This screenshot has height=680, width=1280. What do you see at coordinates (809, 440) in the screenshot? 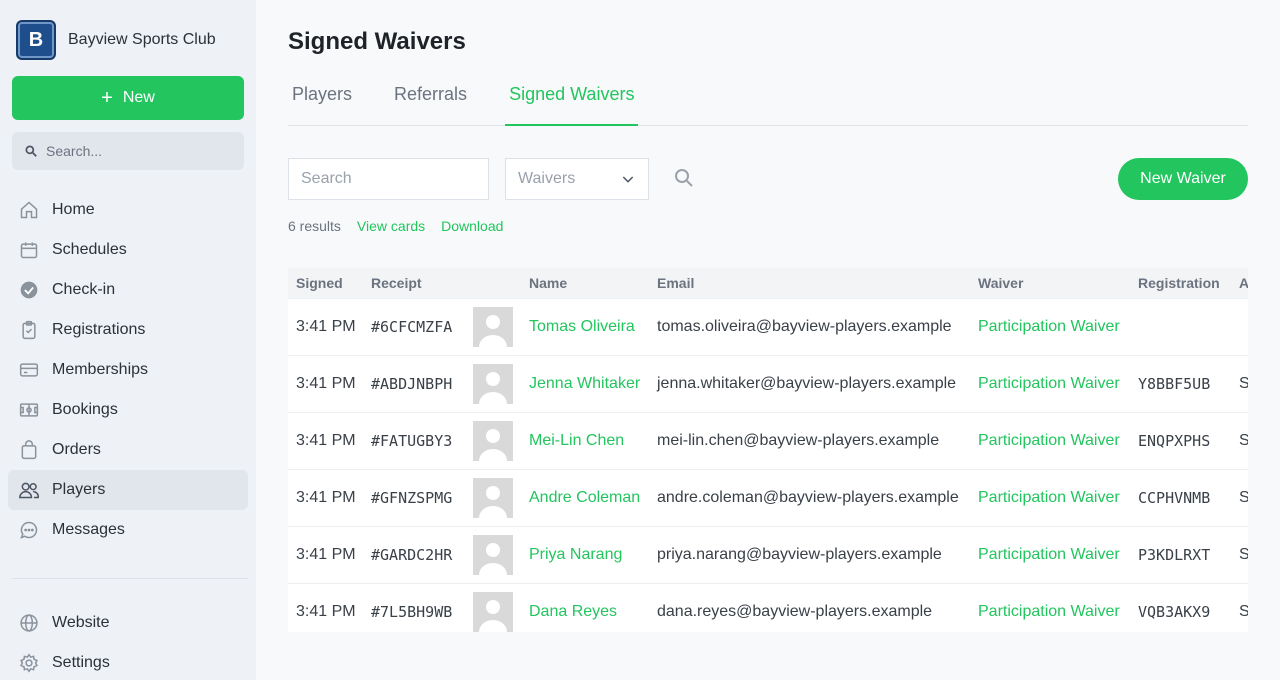
I see `email: mei-lin.chen@bayview-players.example` at bounding box center [809, 440].